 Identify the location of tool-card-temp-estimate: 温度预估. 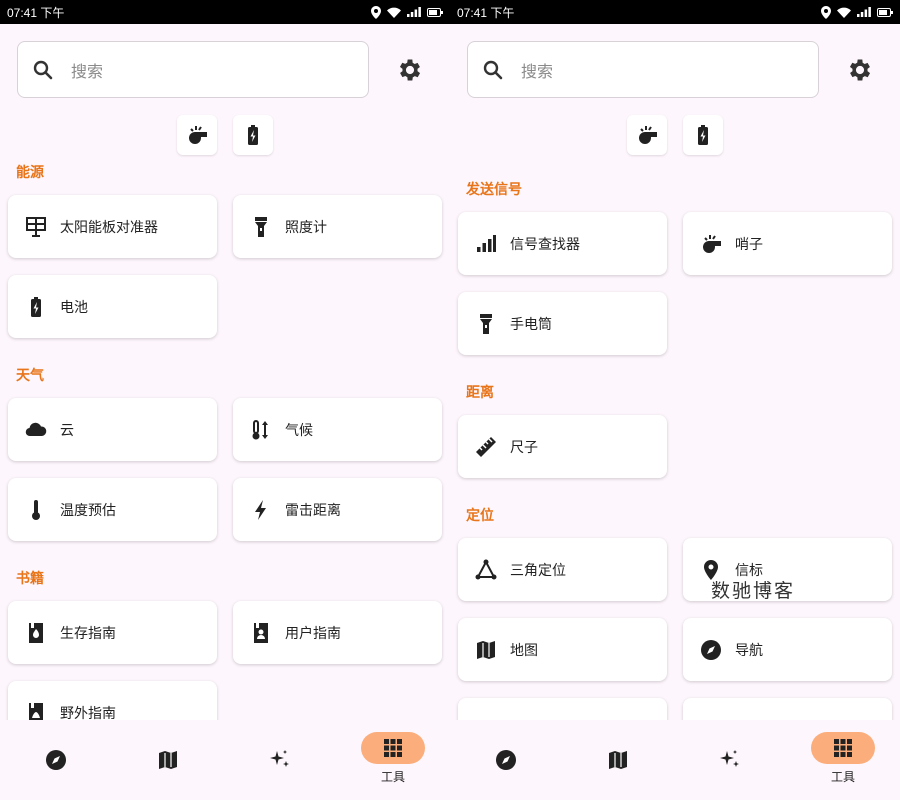
(112, 509).